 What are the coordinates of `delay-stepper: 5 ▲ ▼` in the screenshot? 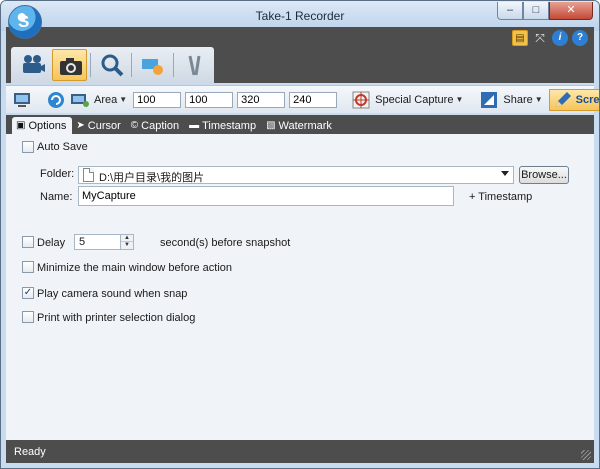 It's located at (104, 242).